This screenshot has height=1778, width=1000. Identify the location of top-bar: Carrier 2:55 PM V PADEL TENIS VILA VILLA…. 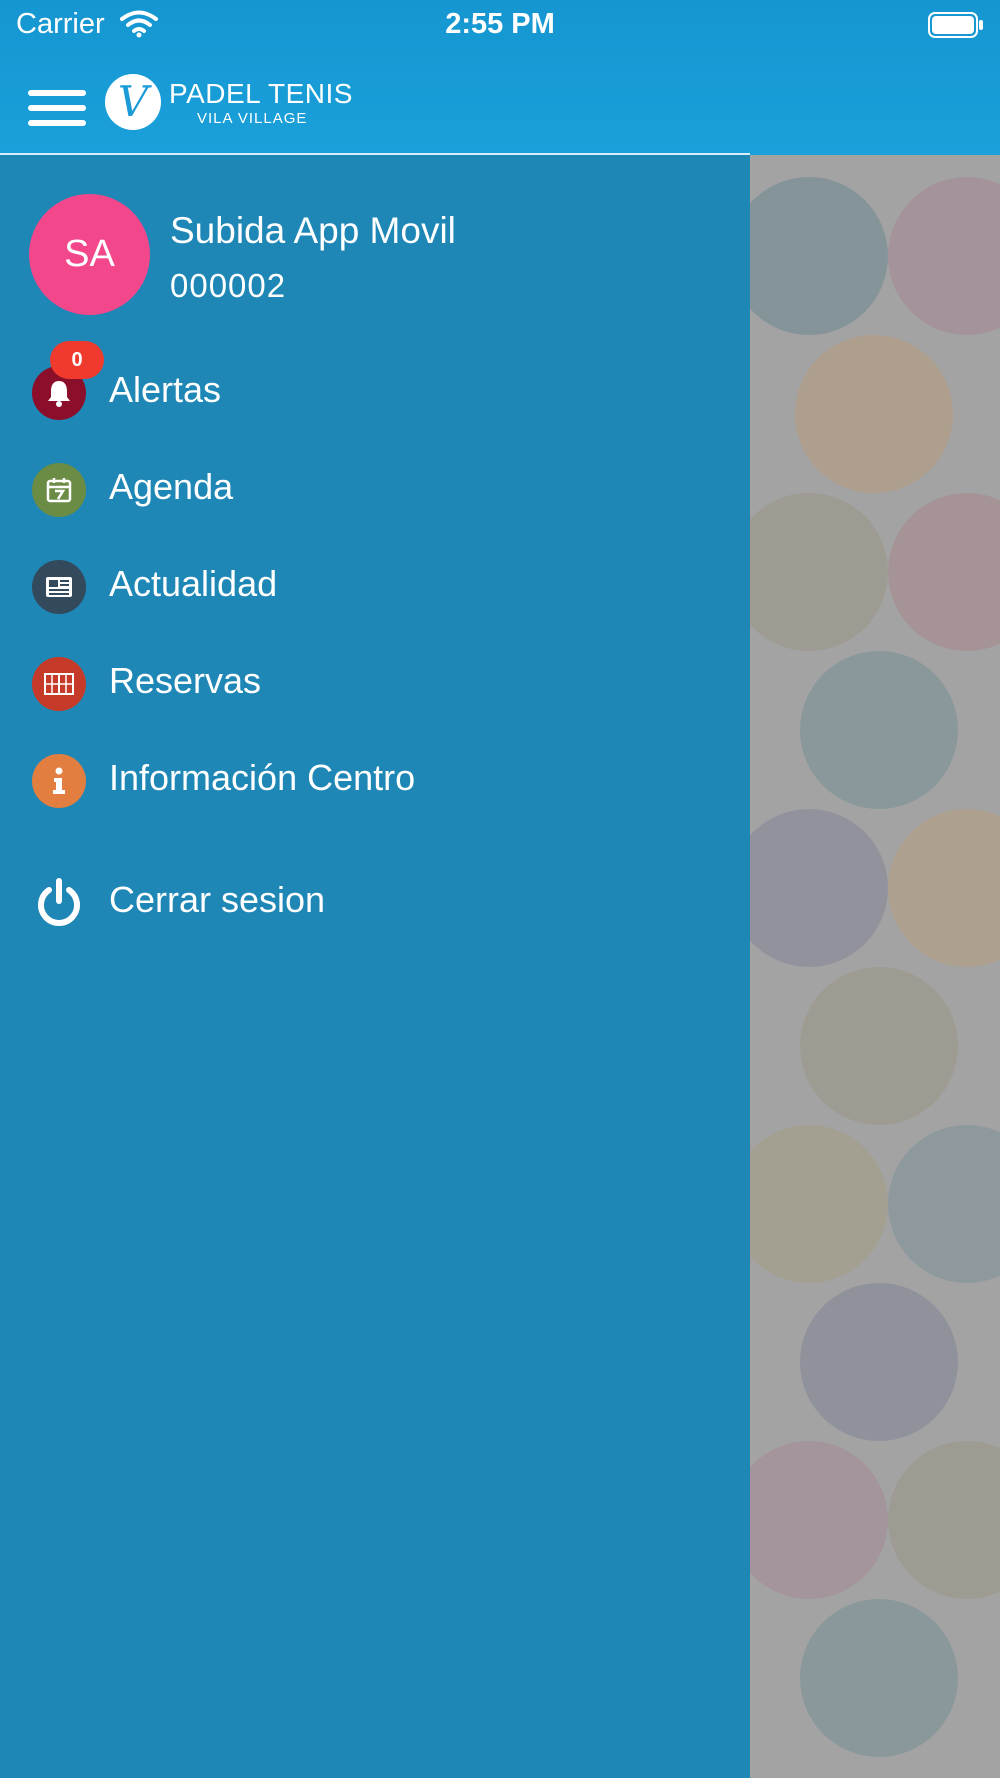
(500, 77).